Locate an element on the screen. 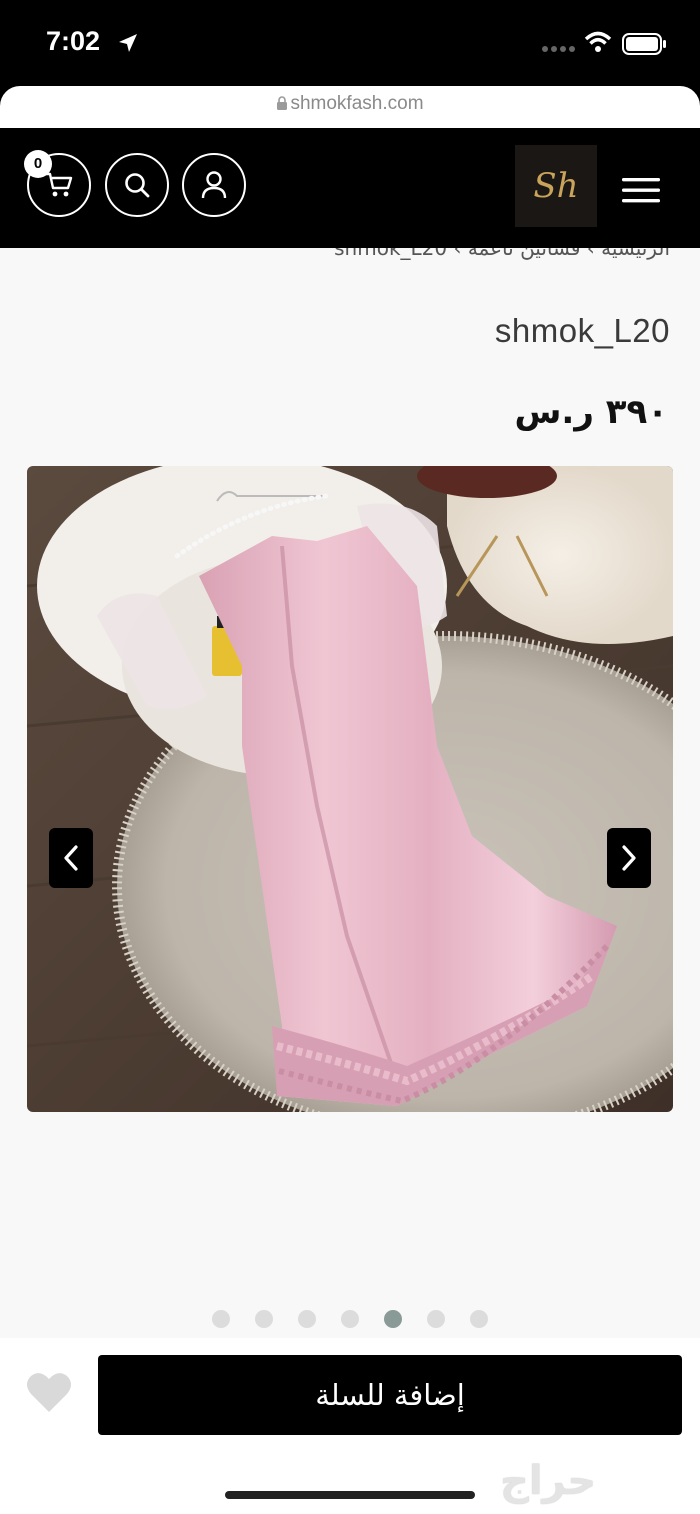 The image size is (700, 1514). user-icon is located at coordinates (214, 185).